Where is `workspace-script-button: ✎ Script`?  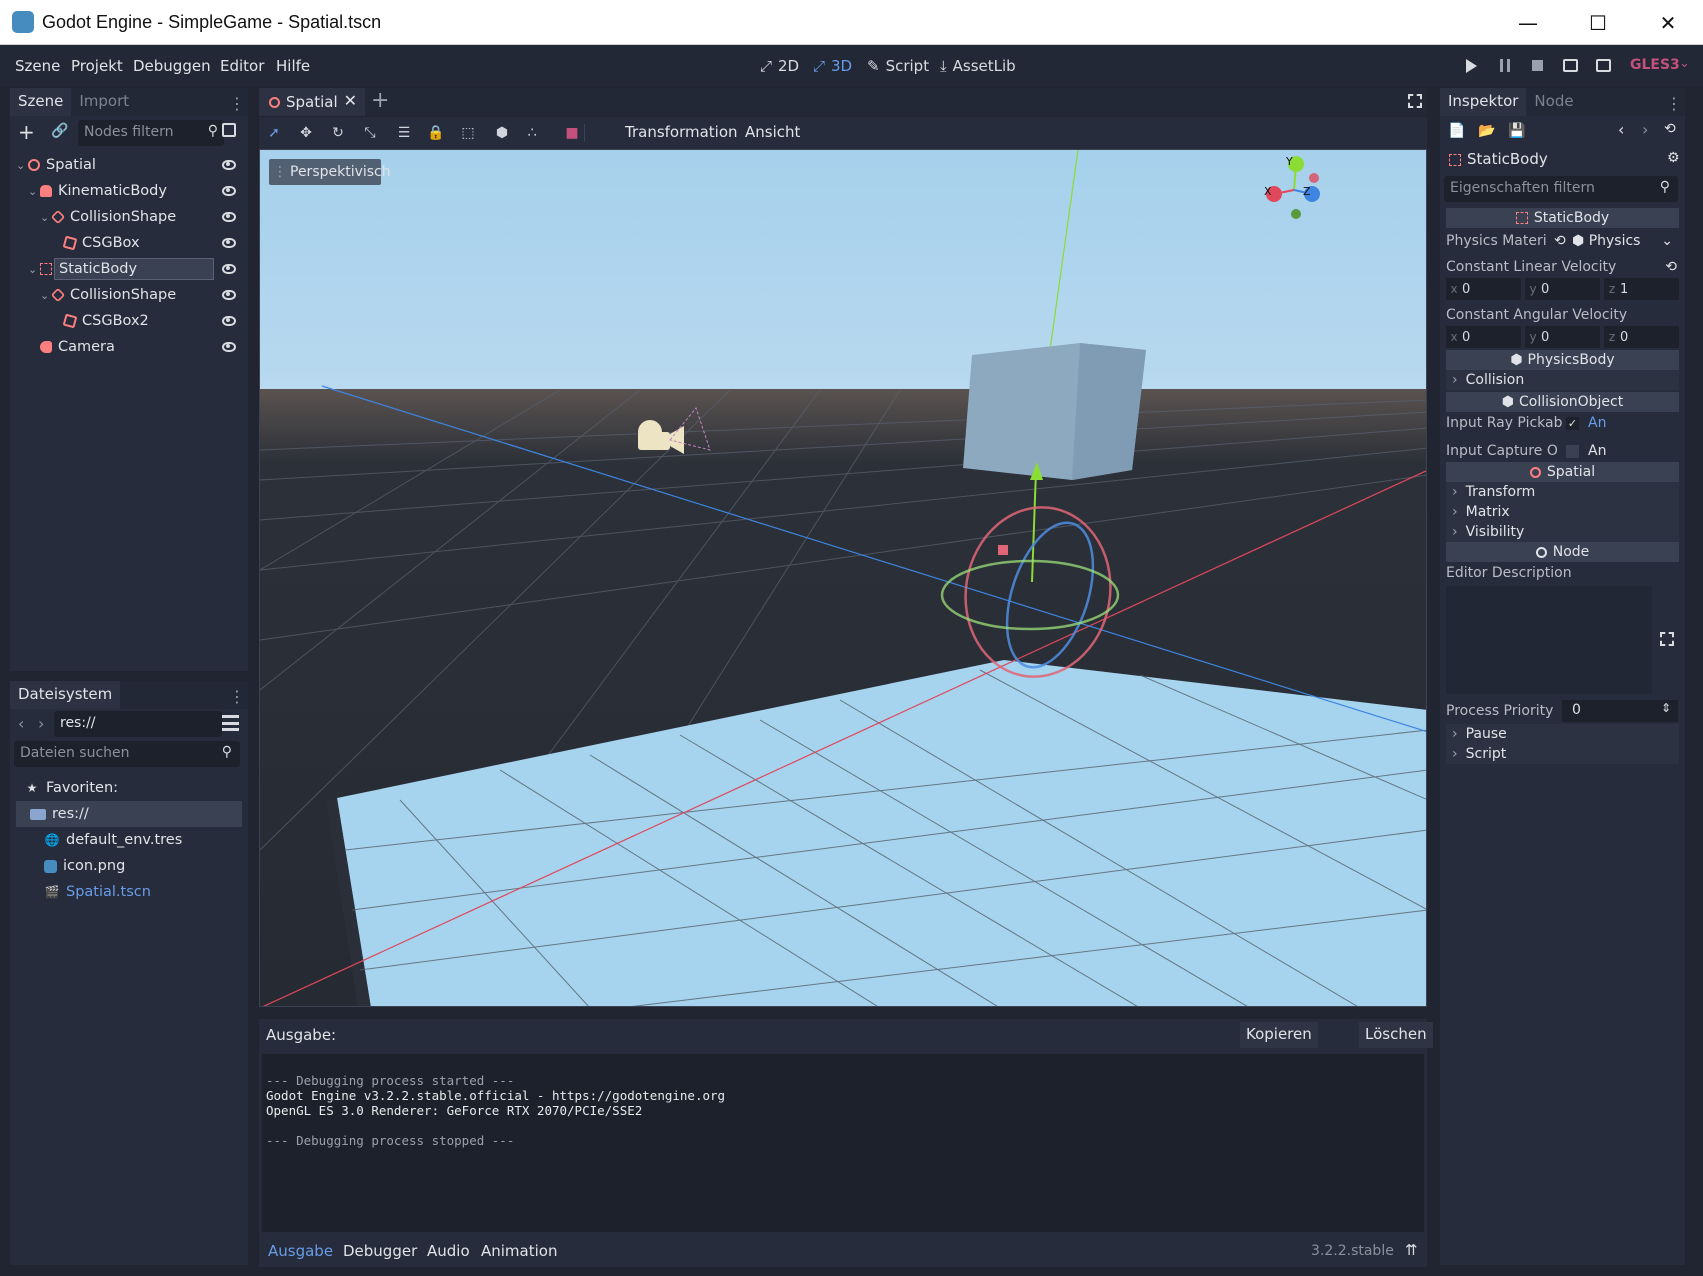
workspace-script-button: ✎ Script is located at coordinates (898, 66).